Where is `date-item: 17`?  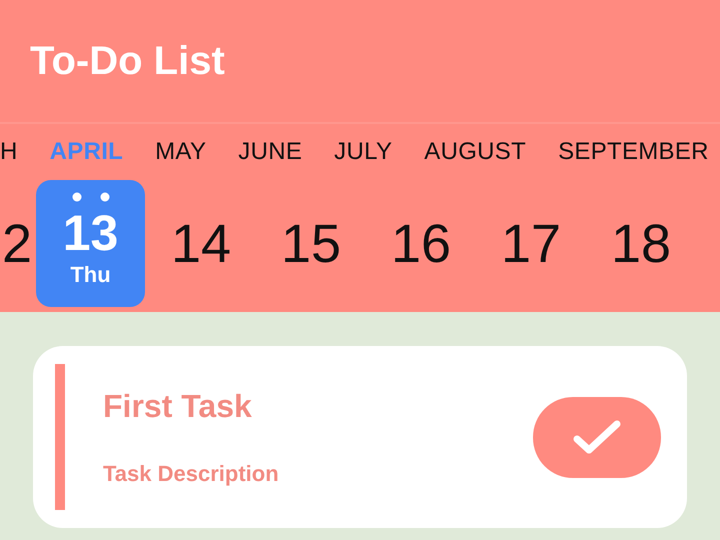
date-item: 17 is located at coordinates (531, 243).